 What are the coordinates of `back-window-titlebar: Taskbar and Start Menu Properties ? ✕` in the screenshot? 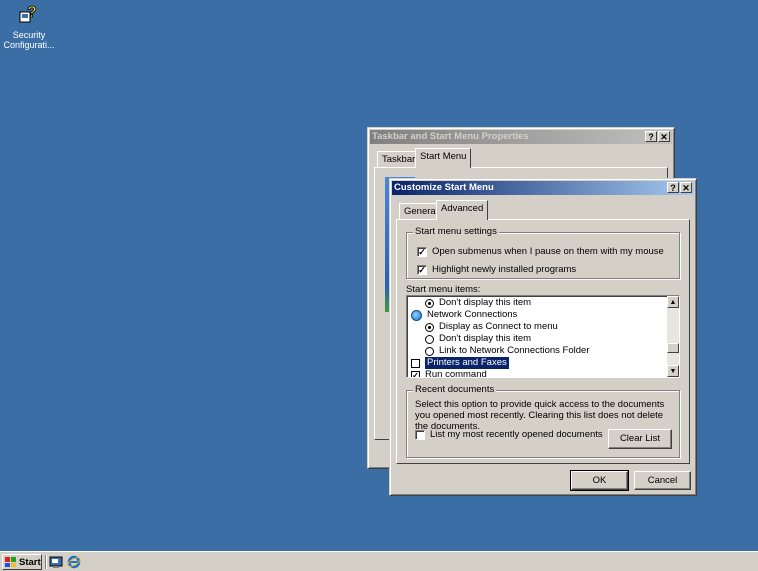 It's located at (521, 137).